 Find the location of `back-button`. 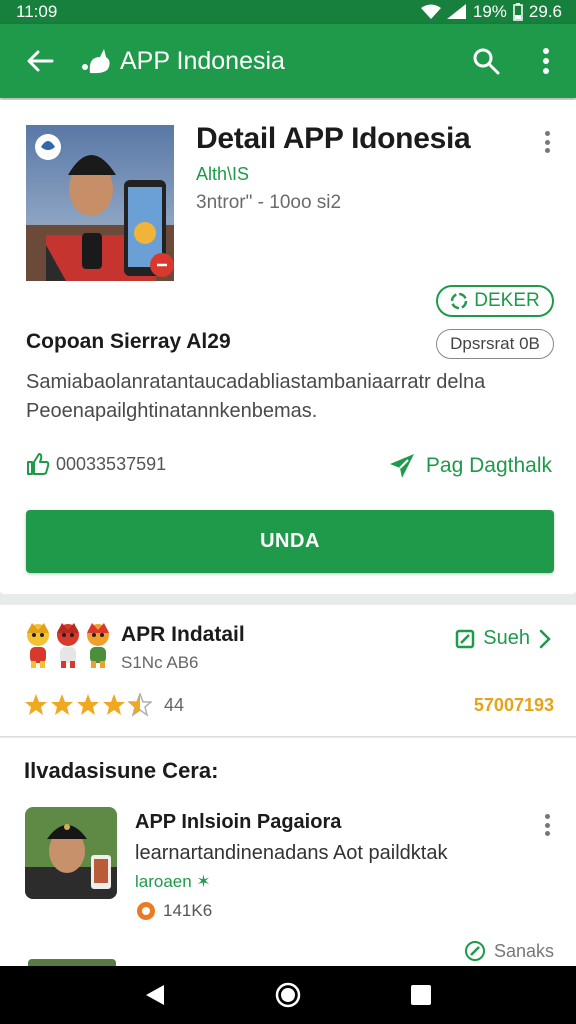

back-button is located at coordinates (40, 61).